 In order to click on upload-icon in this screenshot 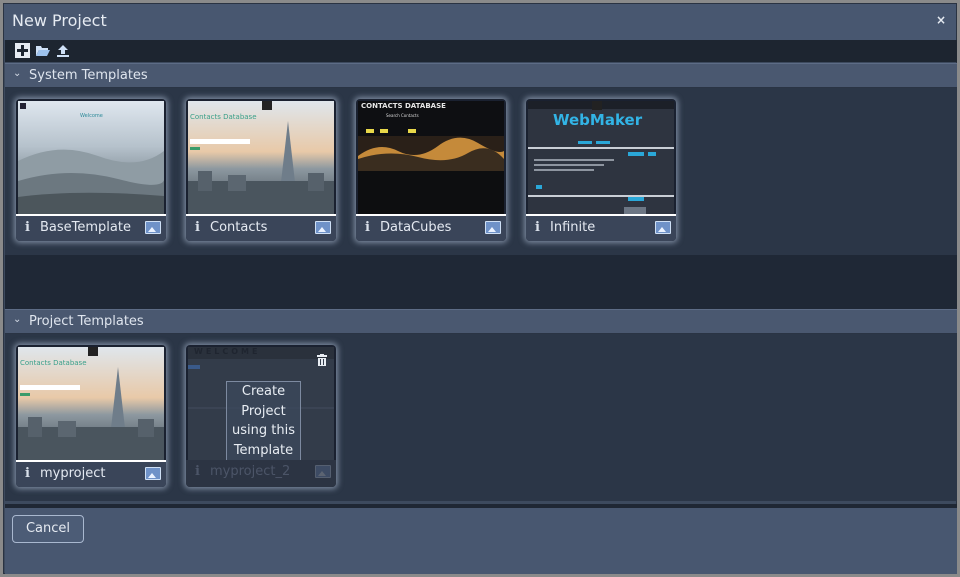, I will do `click(64, 51)`.